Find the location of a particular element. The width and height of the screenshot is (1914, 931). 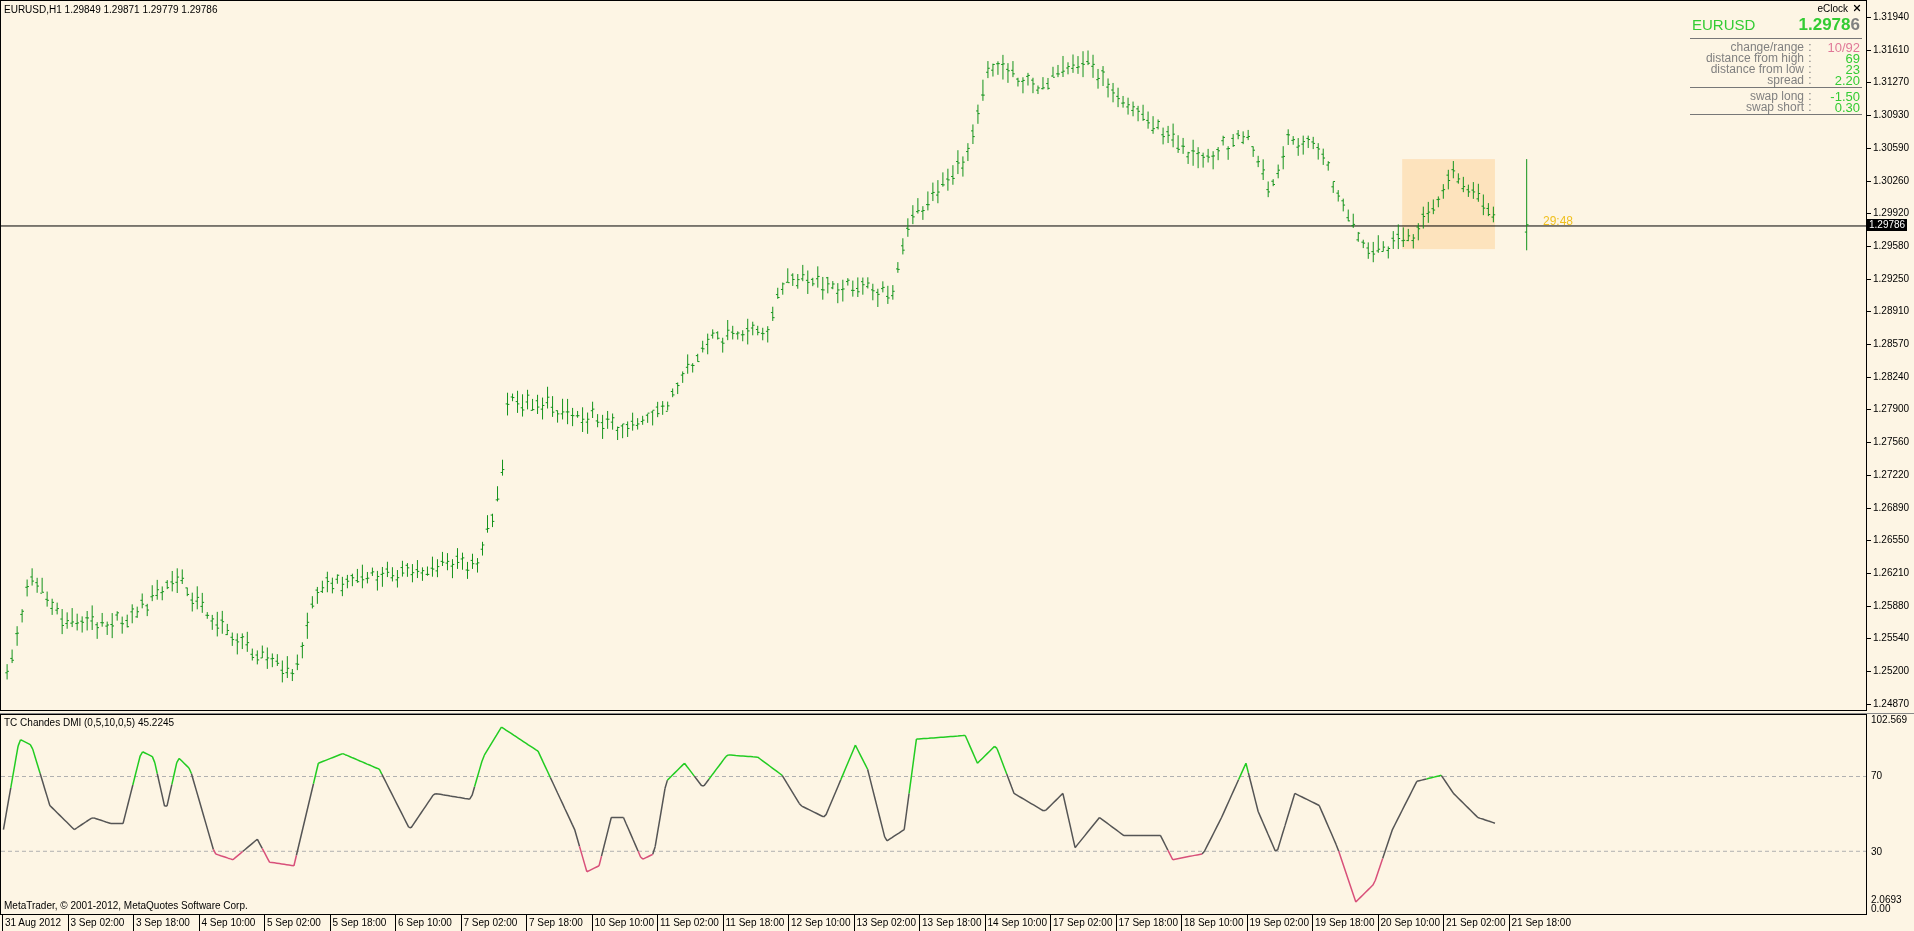

stat-value: 10/92 is located at coordinates (1843, 47).